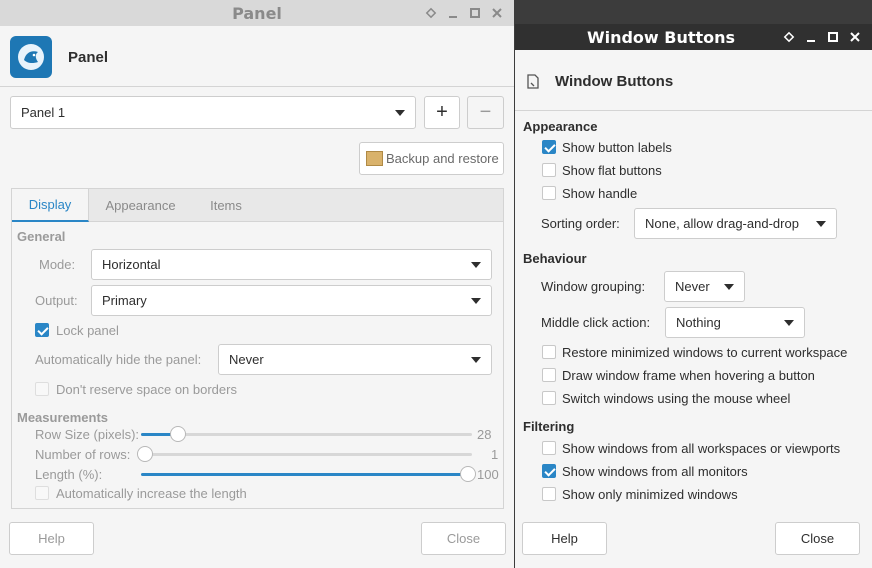 This screenshot has width=872, height=568. I want to click on row-size-track, so click(306, 434).